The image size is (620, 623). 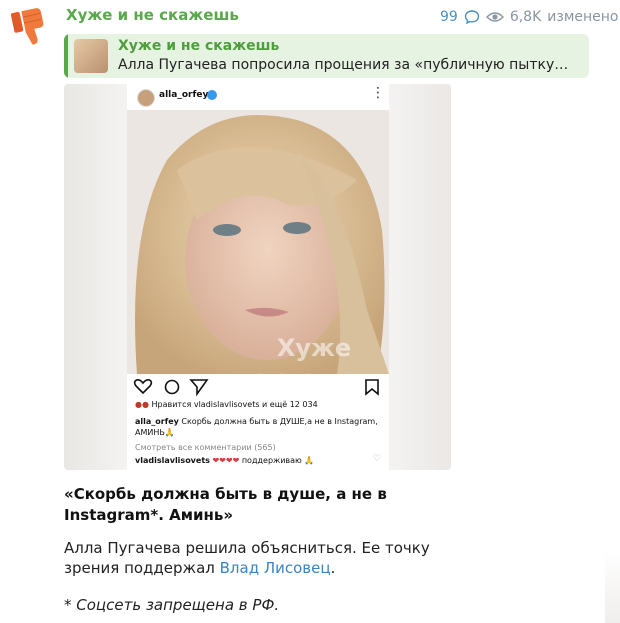 What do you see at coordinates (172, 387) in the screenshot?
I see `comment-icon` at bounding box center [172, 387].